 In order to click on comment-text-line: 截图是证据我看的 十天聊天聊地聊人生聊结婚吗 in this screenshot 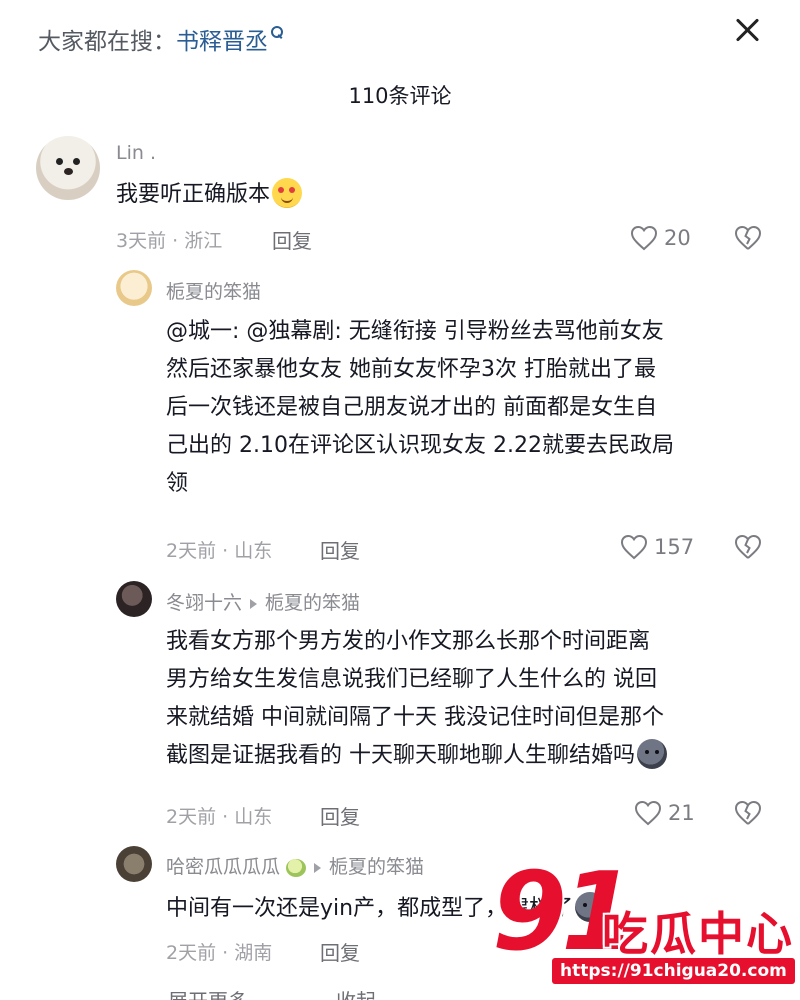, I will do `click(416, 756)`.